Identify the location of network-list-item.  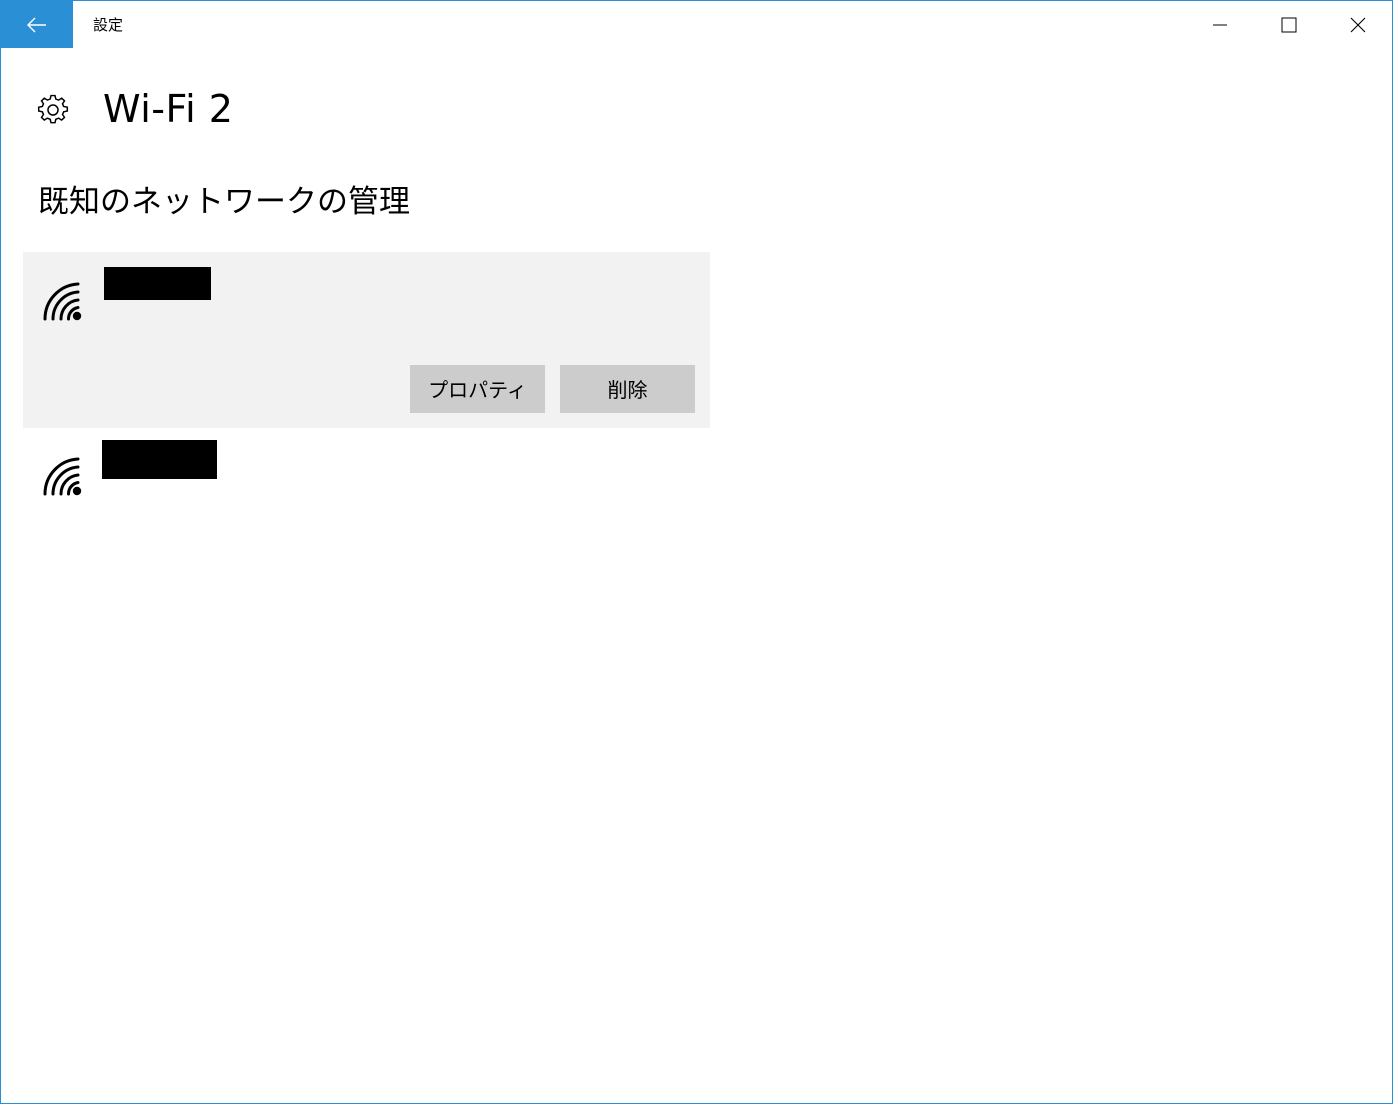
(366, 471).